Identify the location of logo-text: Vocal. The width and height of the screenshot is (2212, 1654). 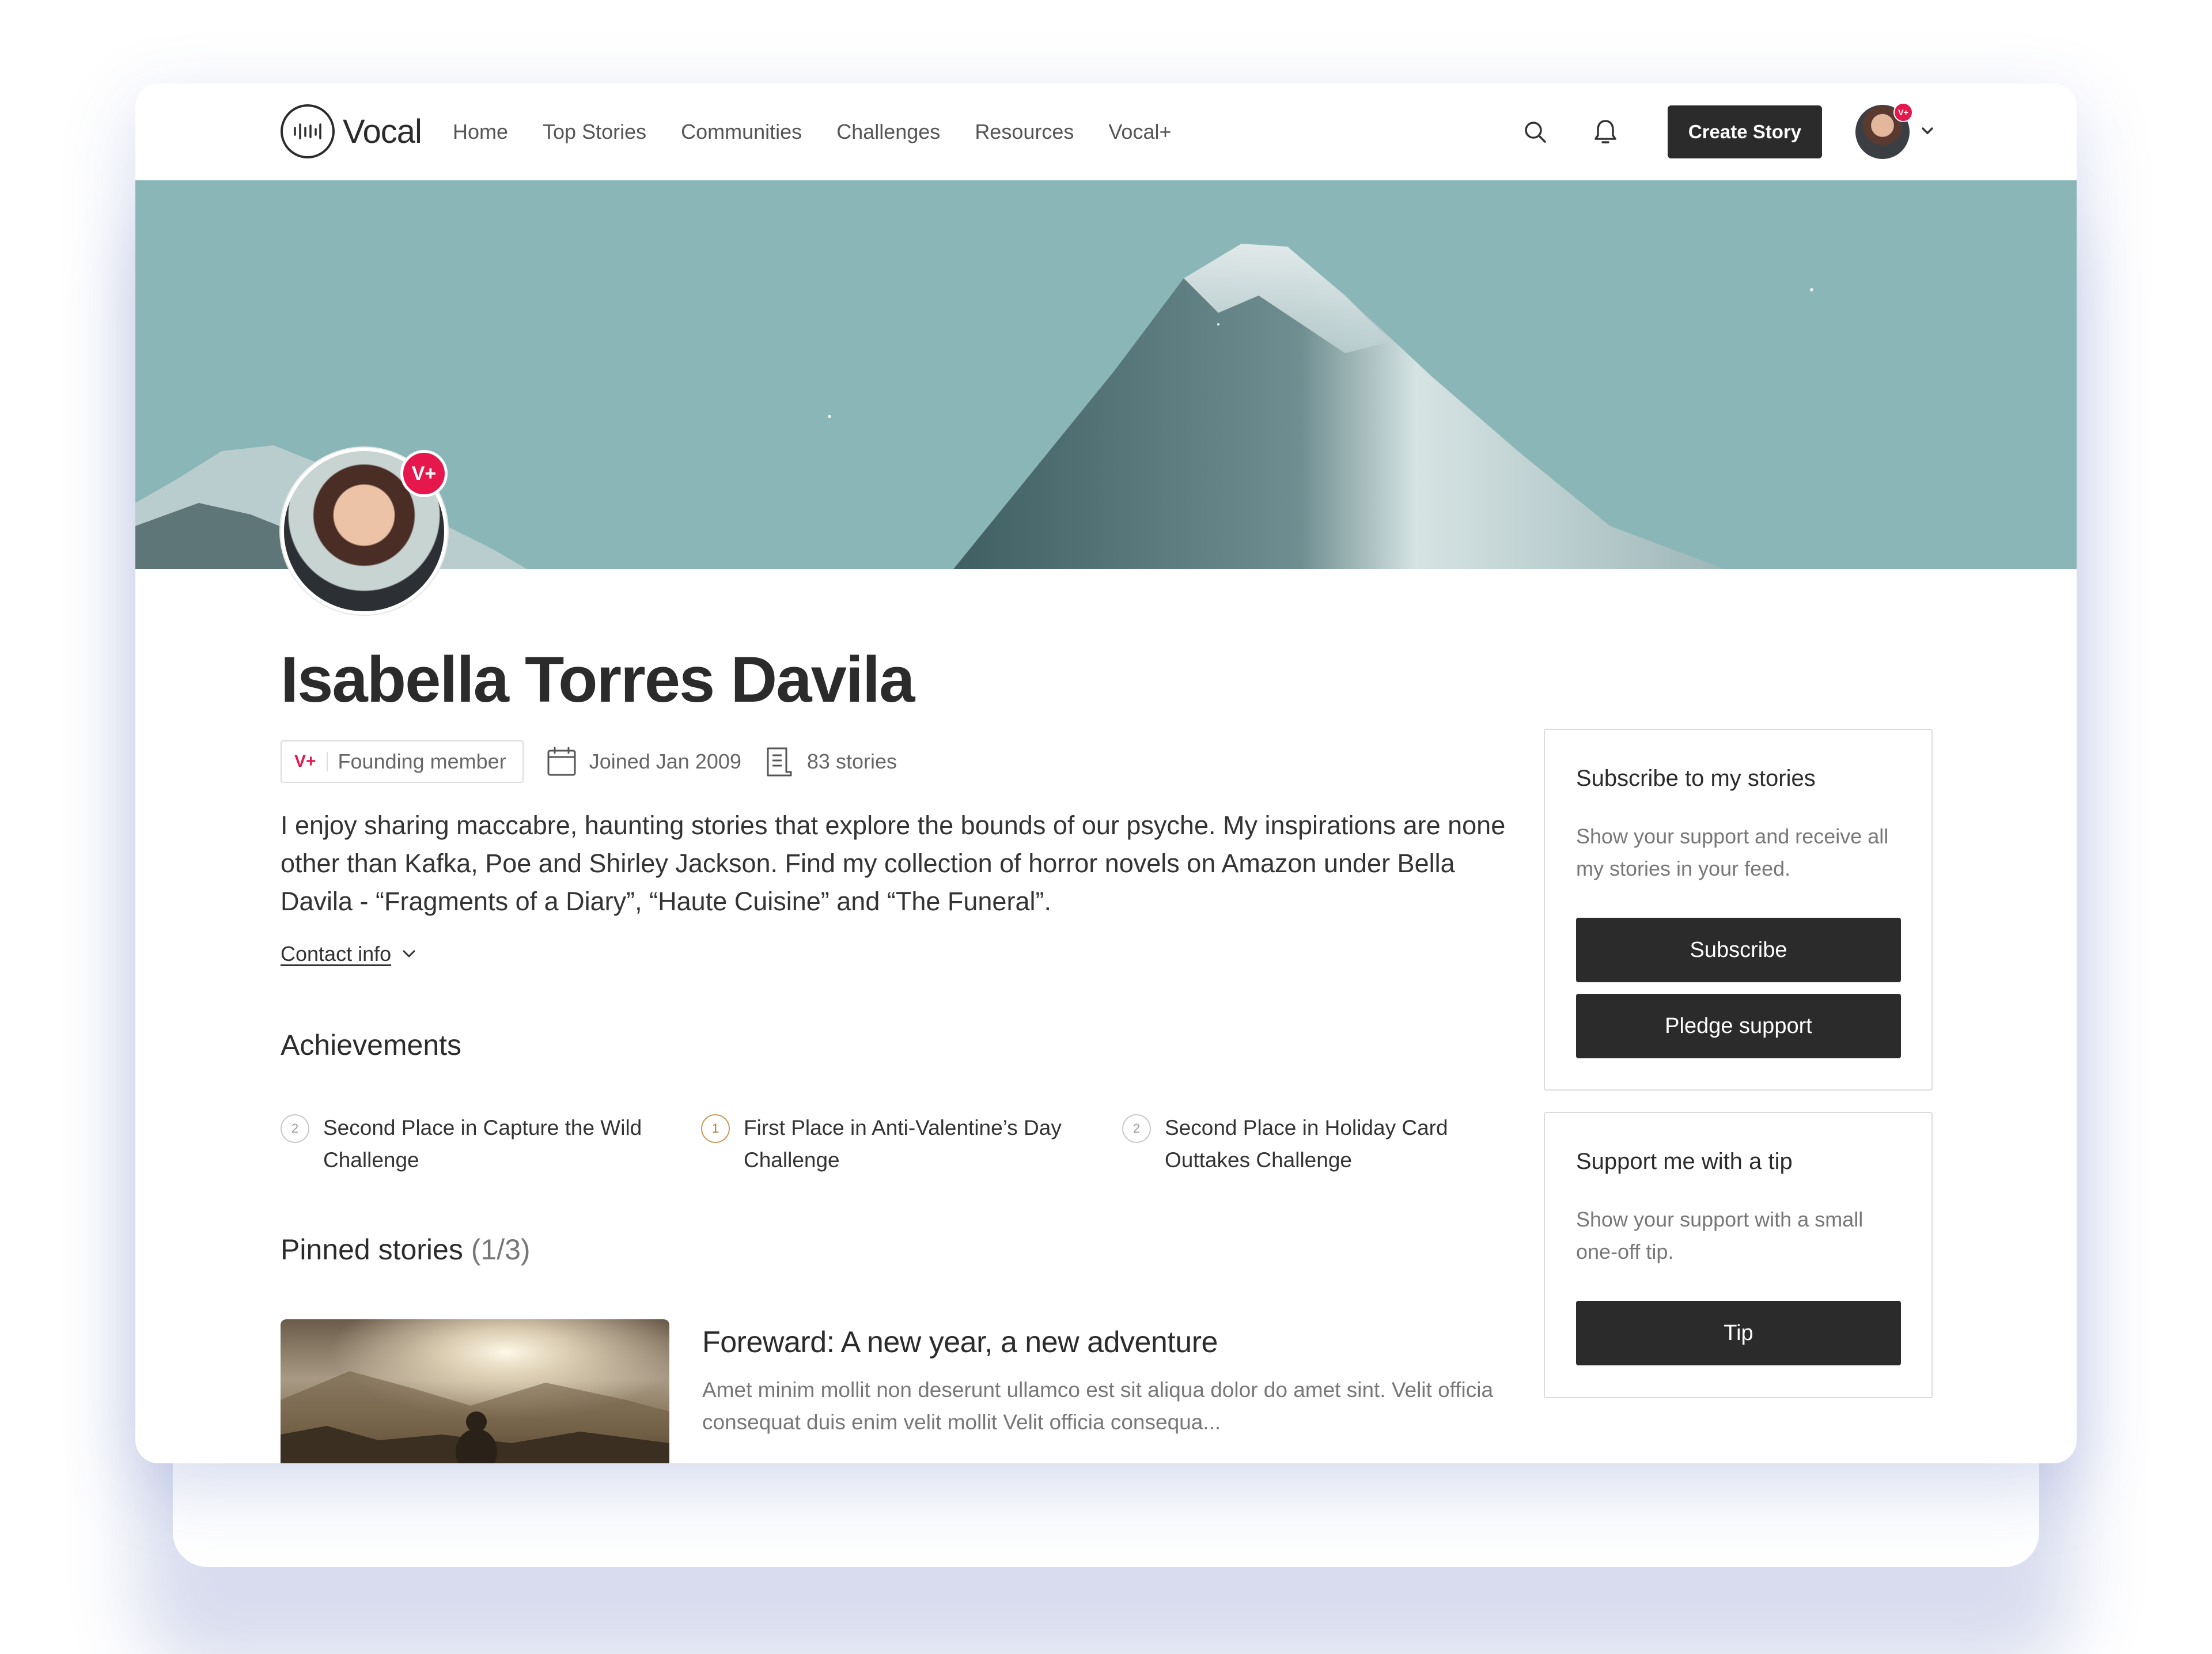
(382, 131).